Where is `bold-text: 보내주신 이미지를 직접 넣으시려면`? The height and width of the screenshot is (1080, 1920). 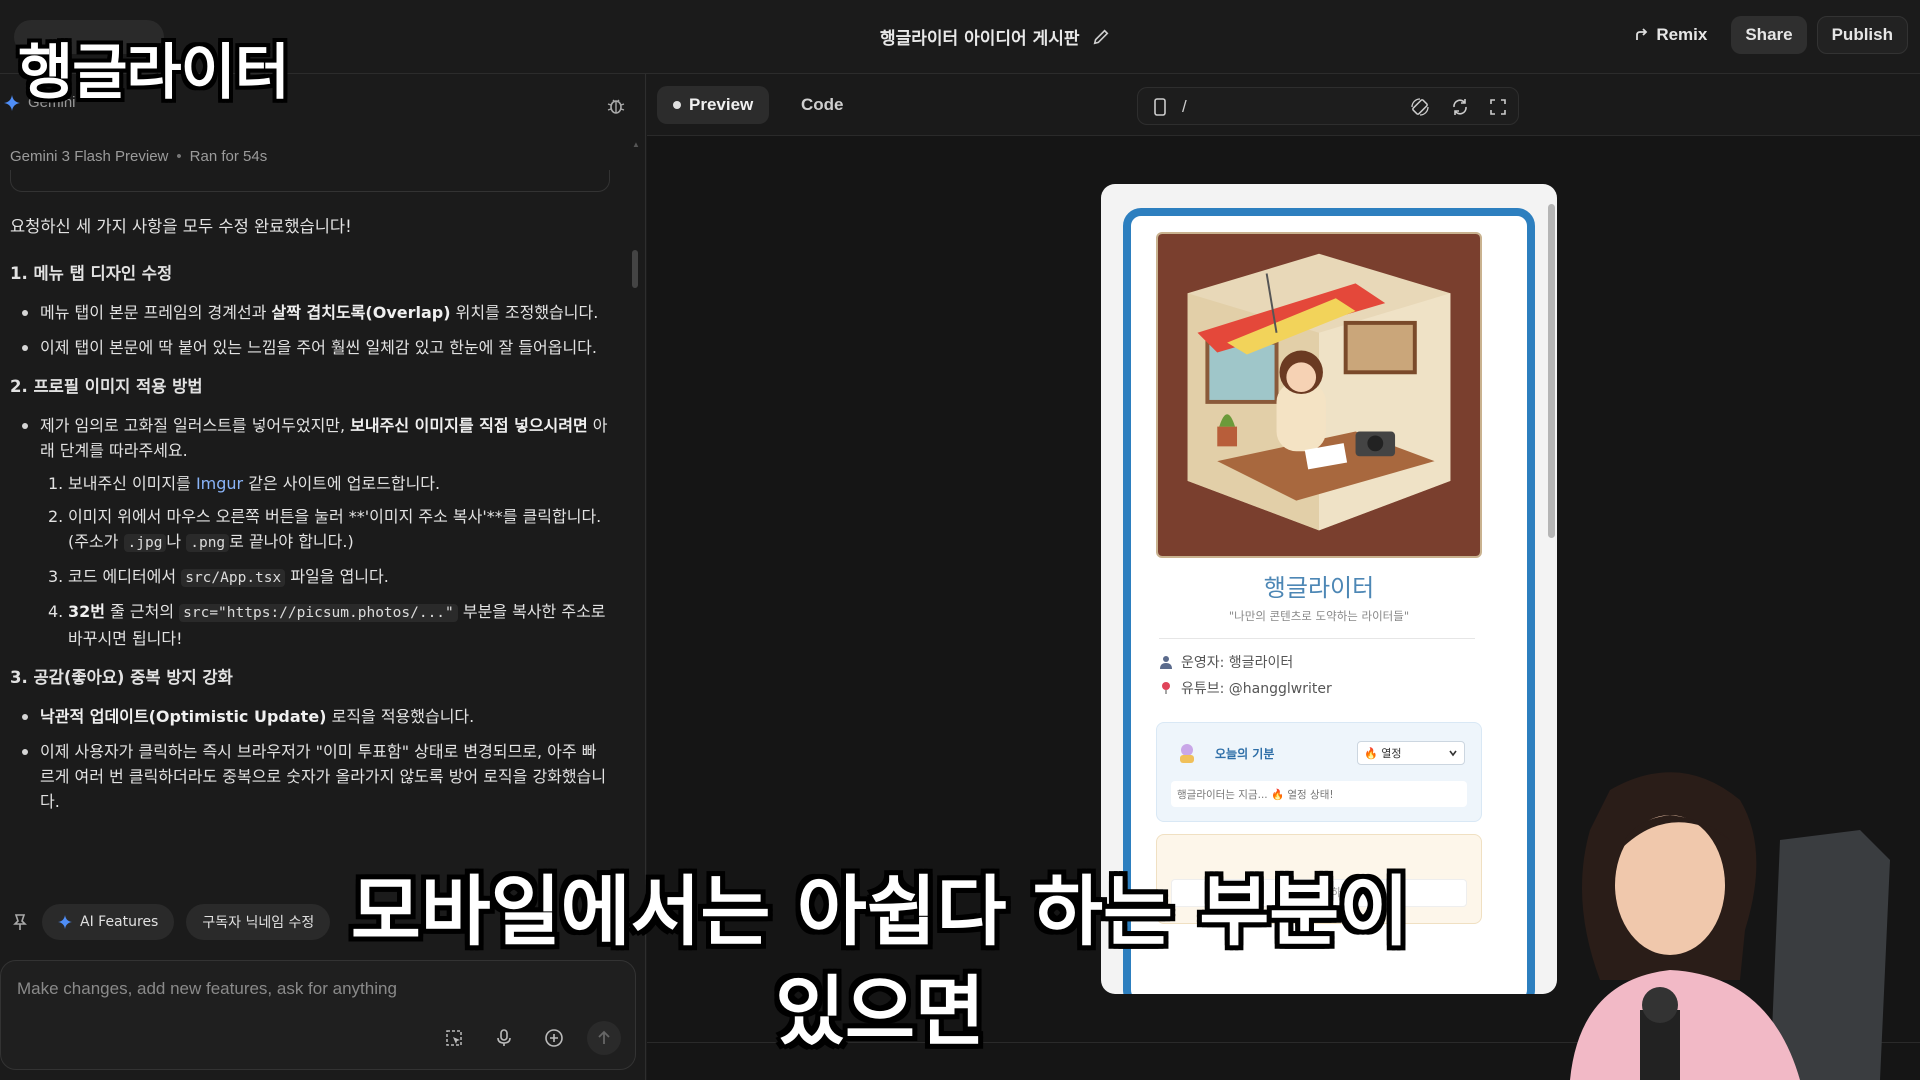
bold-text: 보내주신 이미지를 직접 넣으시려면 is located at coordinates (469, 425).